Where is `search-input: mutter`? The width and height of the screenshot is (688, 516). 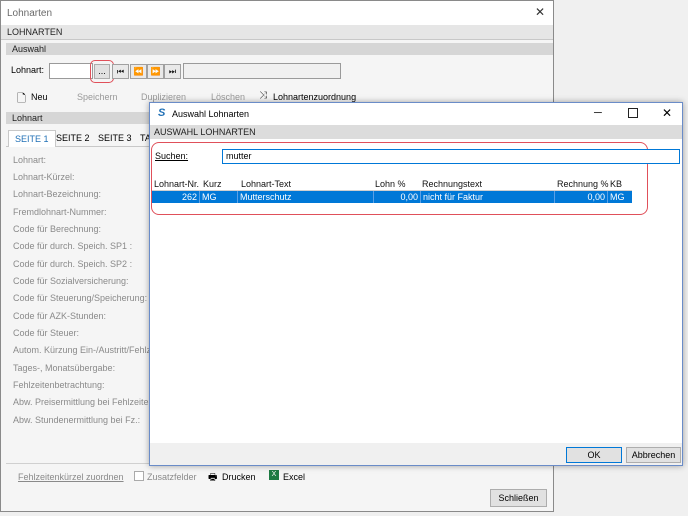
search-input: mutter is located at coordinates (451, 156).